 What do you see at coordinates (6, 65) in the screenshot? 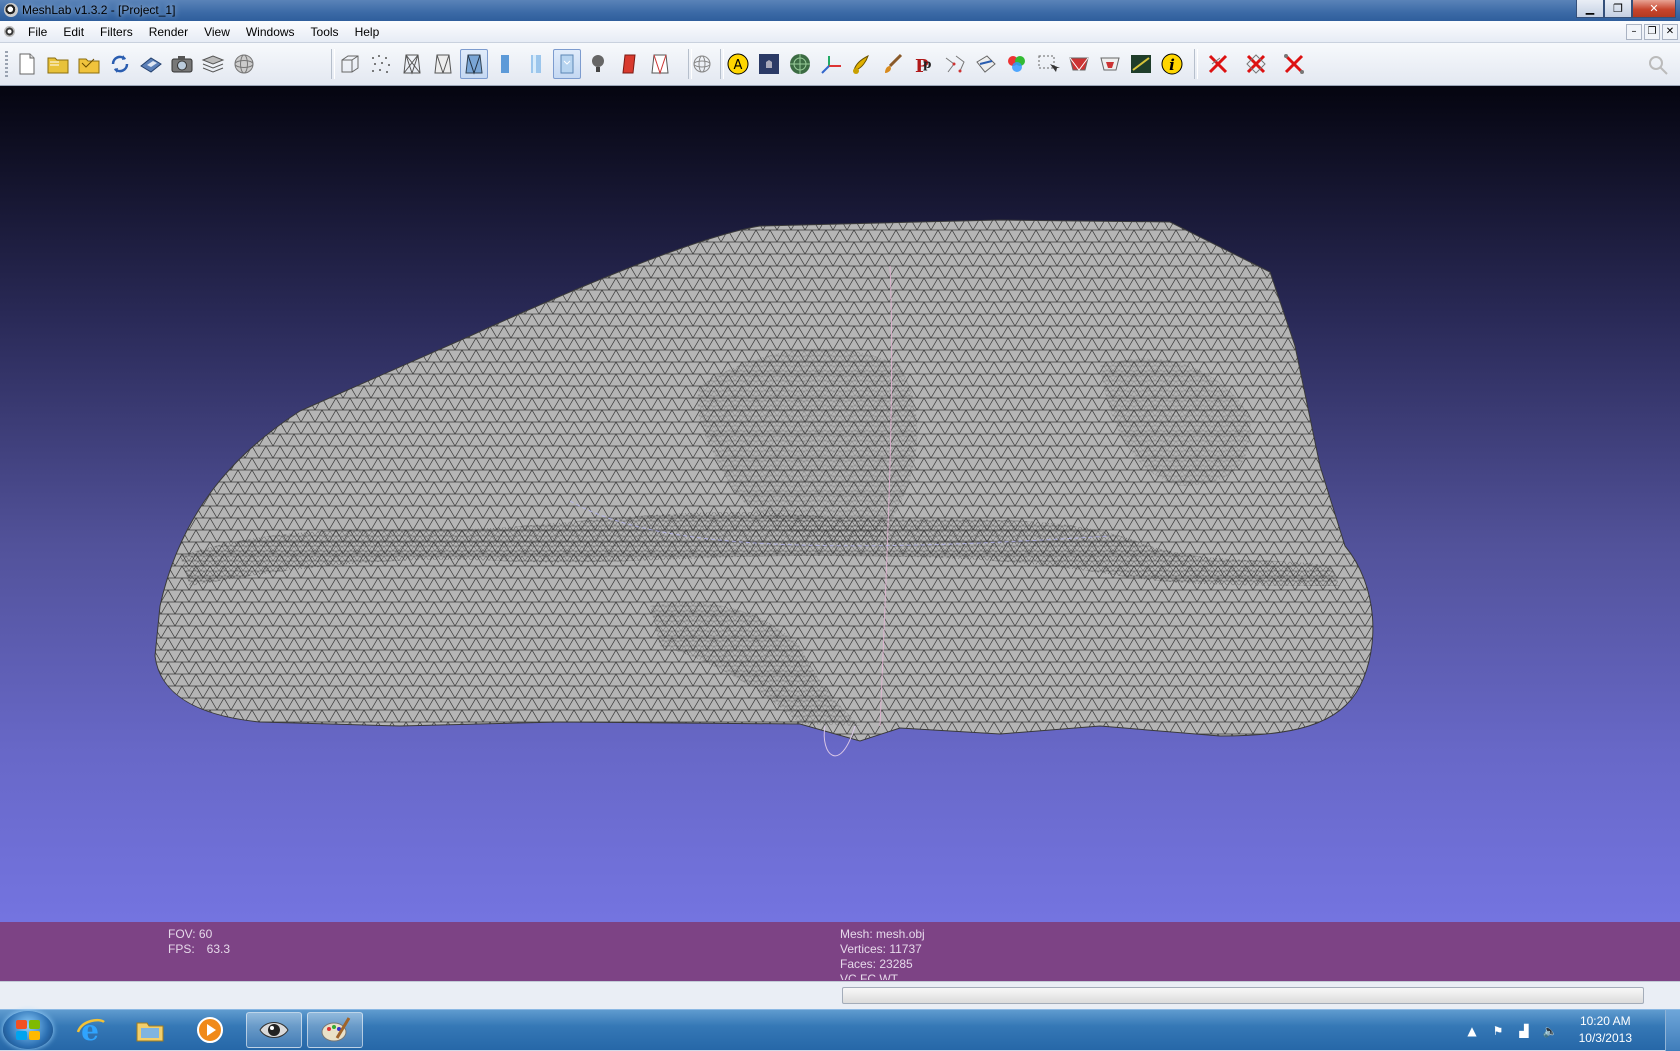
I see `toolbar-grip` at bounding box center [6, 65].